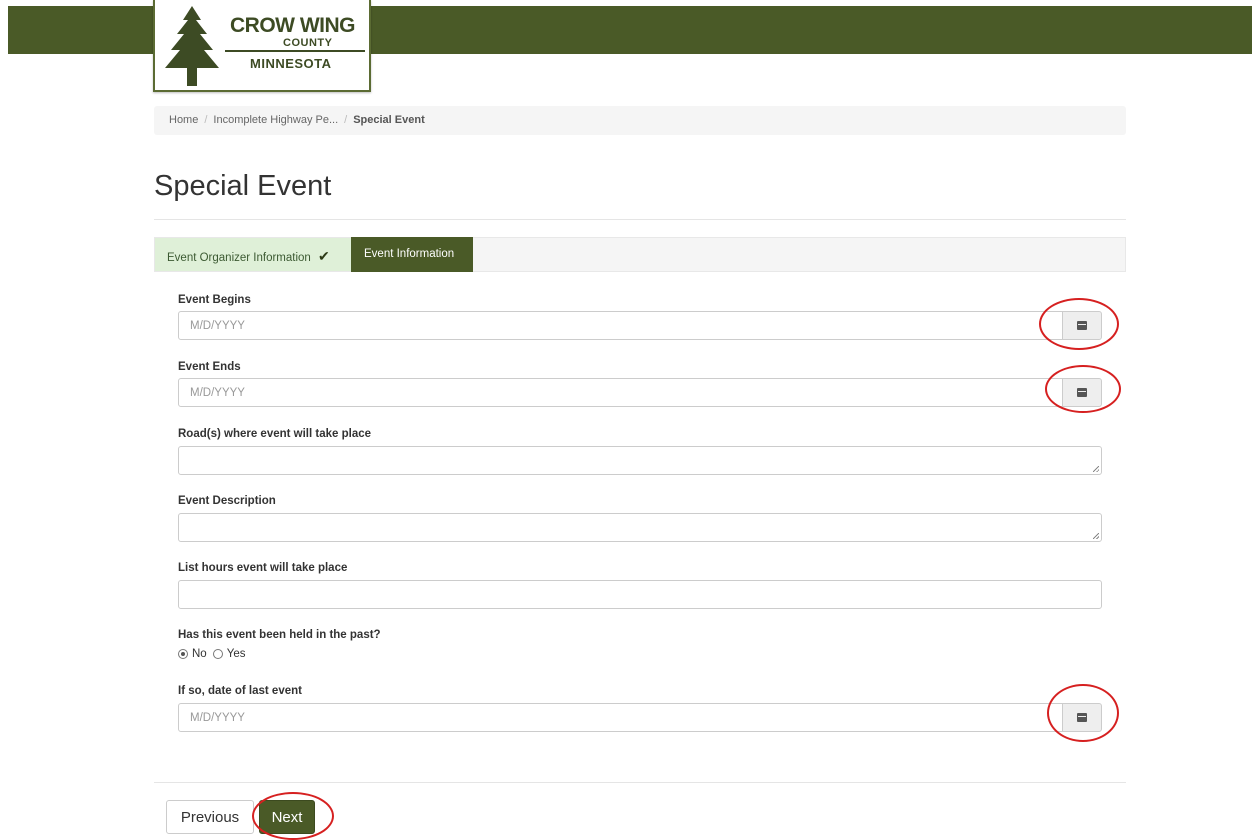 The width and height of the screenshot is (1252, 840). What do you see at coordinates (389, 120) in the screenshot?
I see `breadcrumb-current: Special Event` at bounding box center [389, 120].